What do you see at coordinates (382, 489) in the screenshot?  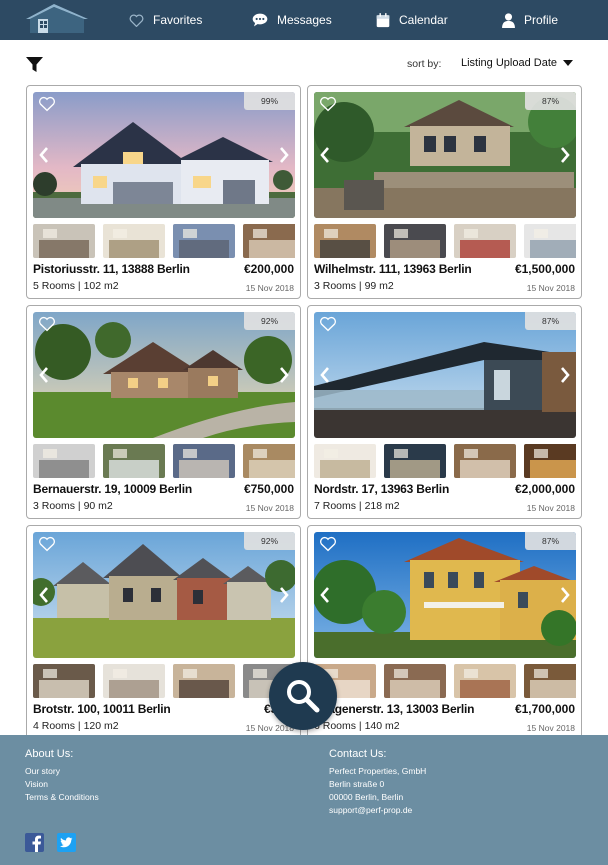 I see `listing-address: Nordstr. 17, 13963 Berlin` at bounding box center [382, 489].